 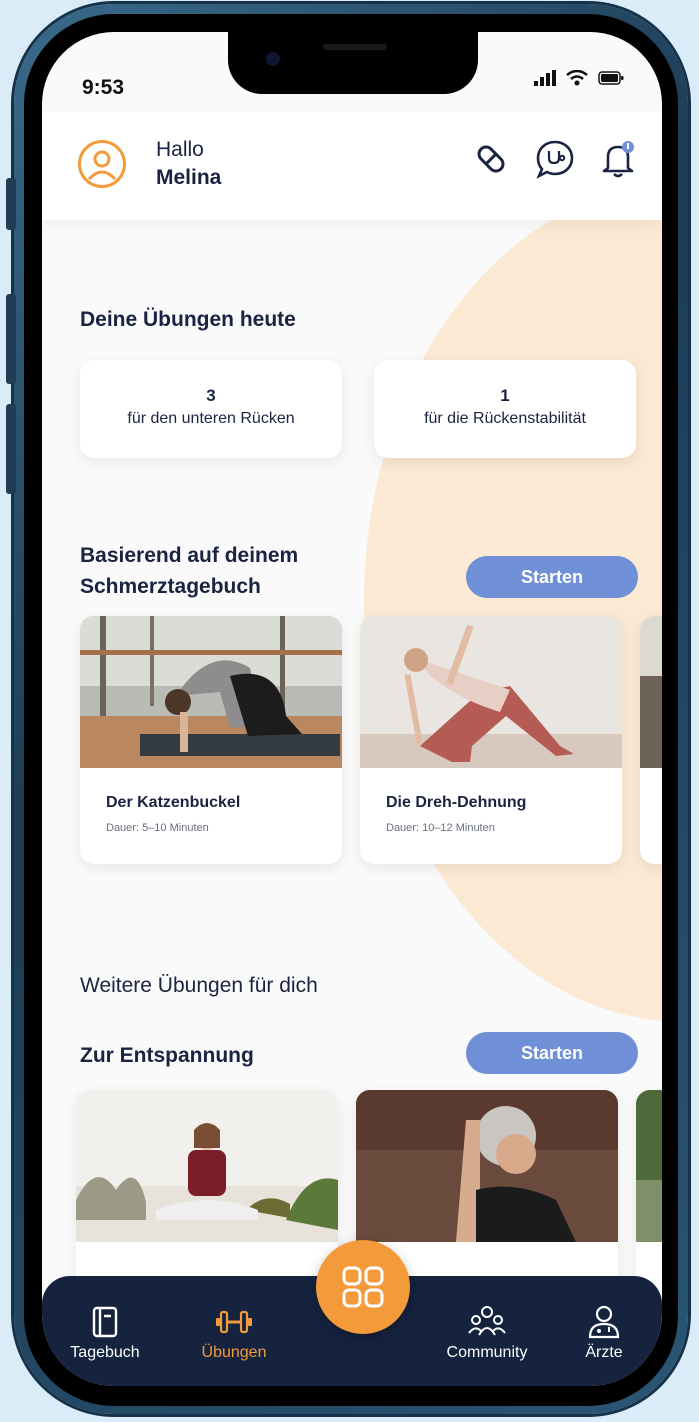 I want to click on diary-start-button: Starten, so click(x=552, y=577).